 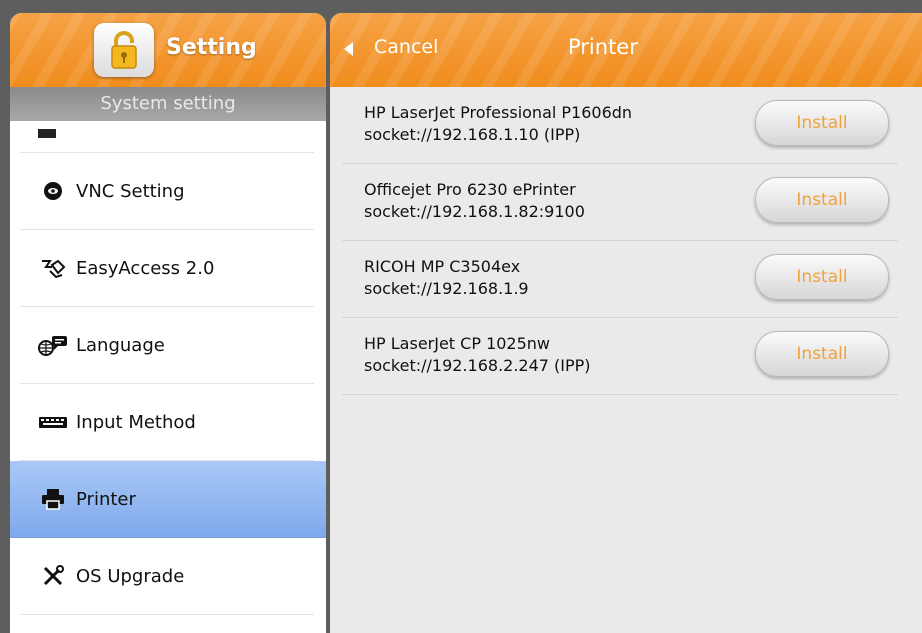 What do you see at coordinates (168, 499) in the screenshot?
I see `sidebar-item-printer: Printer` at bounding box center [168, 499].